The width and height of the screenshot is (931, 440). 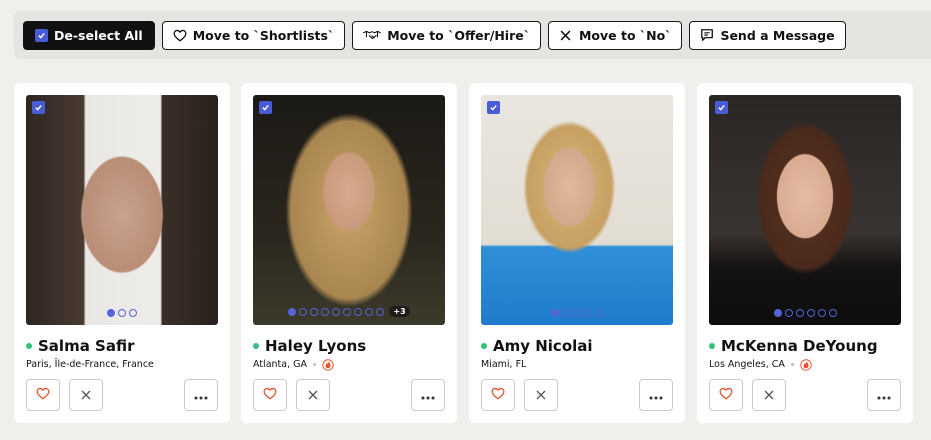 What do you see at coordinates (86, 346) in the screenshot?
I see `candidate-name: Salma Safir` at bounding box center [86, 346].